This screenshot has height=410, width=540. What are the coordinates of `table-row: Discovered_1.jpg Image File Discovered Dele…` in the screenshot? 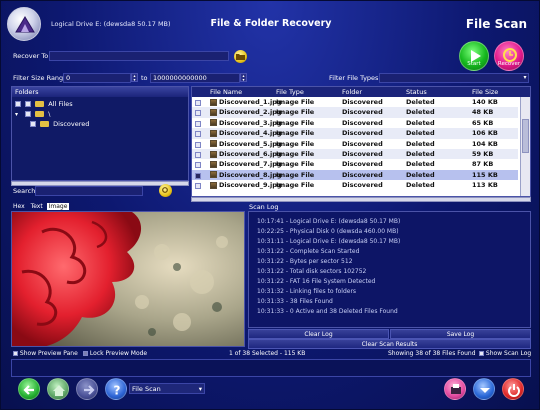 It's located at (355, 102).